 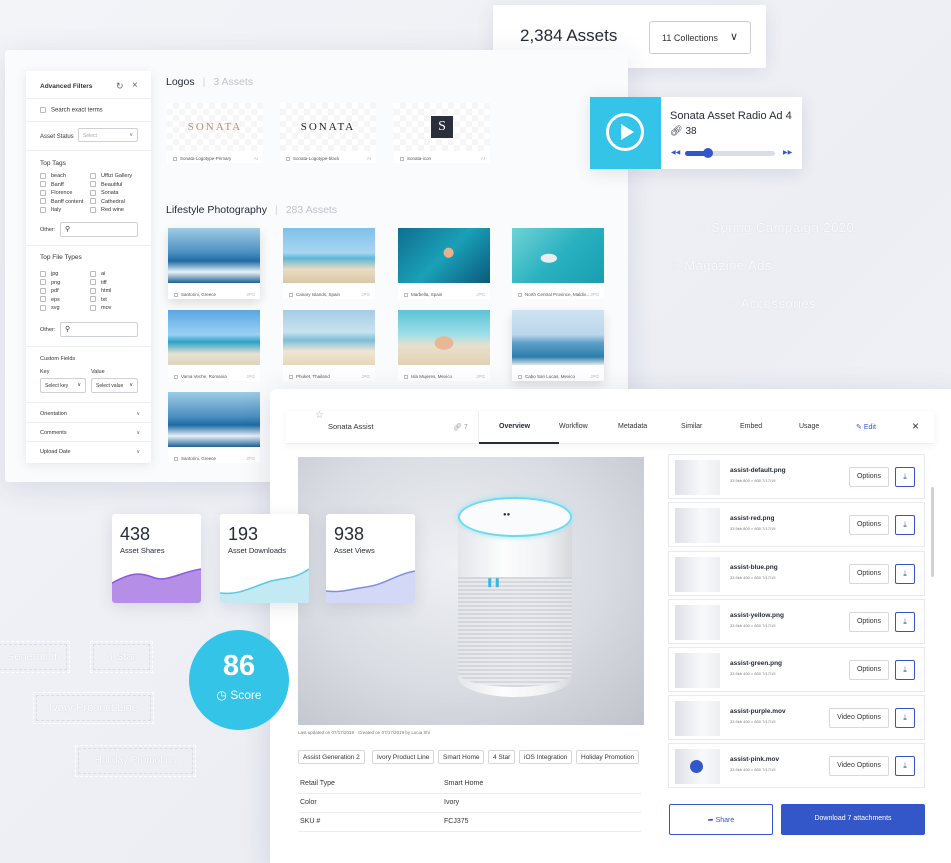 What do you see at coordinates (90, 452) in the screenshot?
I see `upload-date-accordion: Upload Date ∨` at bounding box center [90, 452].